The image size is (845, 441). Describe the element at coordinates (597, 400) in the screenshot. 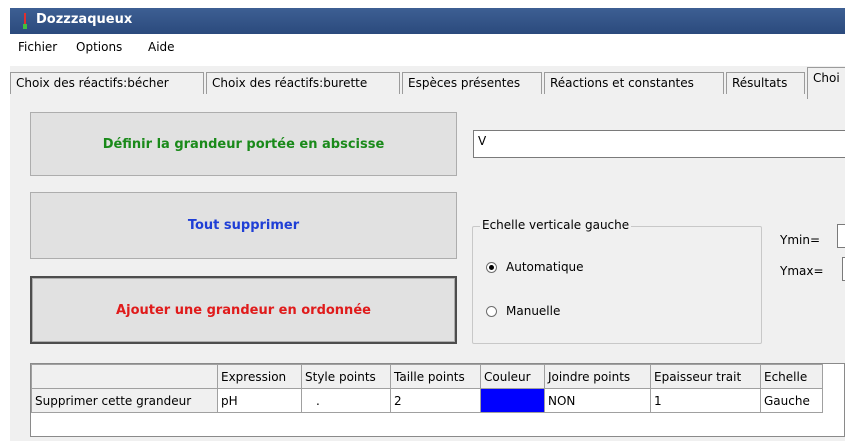

I see `cell-joindre-points: NON` at that location.